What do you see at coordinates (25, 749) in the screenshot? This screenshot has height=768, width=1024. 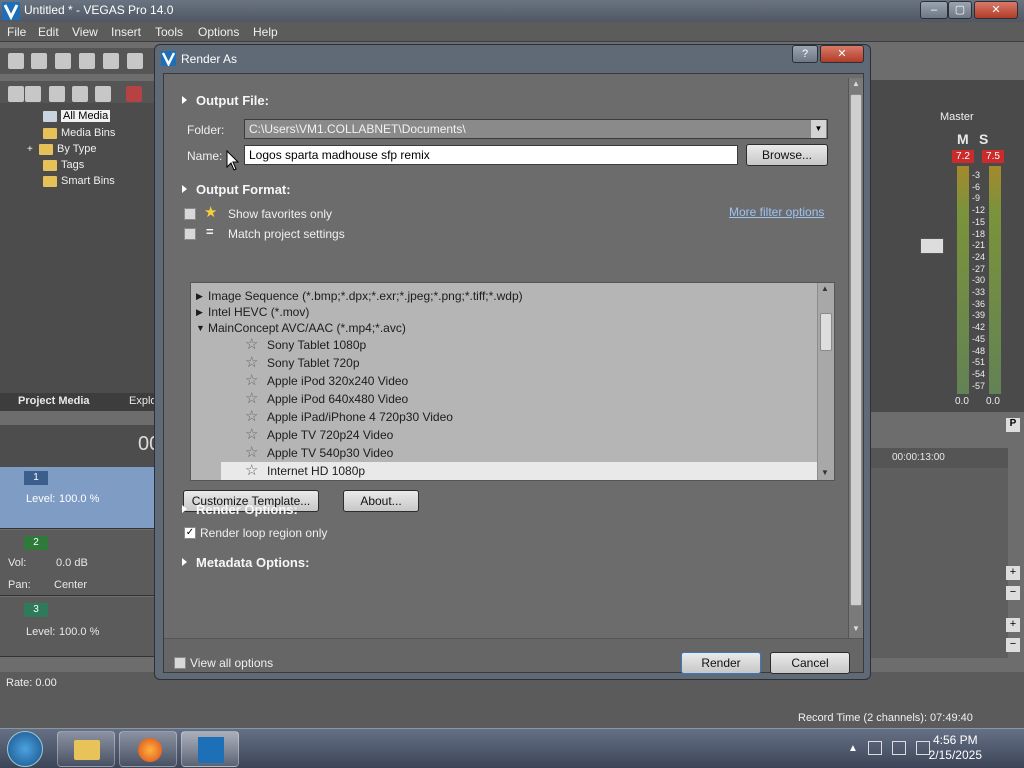 I see `start-button` at bounding box center [25, 749].